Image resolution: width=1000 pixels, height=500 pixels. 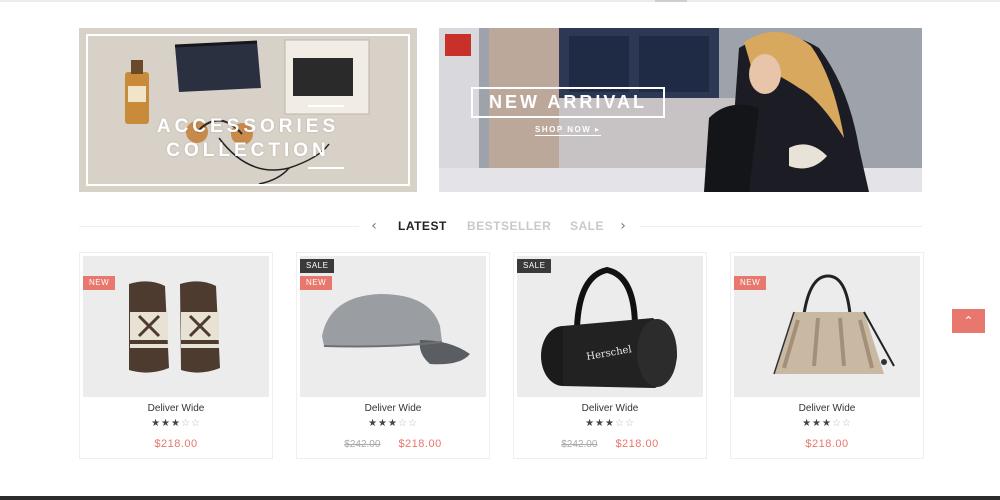 What do you see at coordinates (374, 226) in the screenshot?
I see `chevron-left-icon: ‹` at bounding box center [374, 226].